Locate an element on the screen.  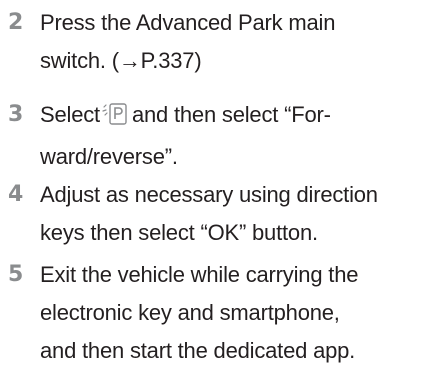
step-text-line: Adjust as necessary using direction is located at coordinates (209, 194).